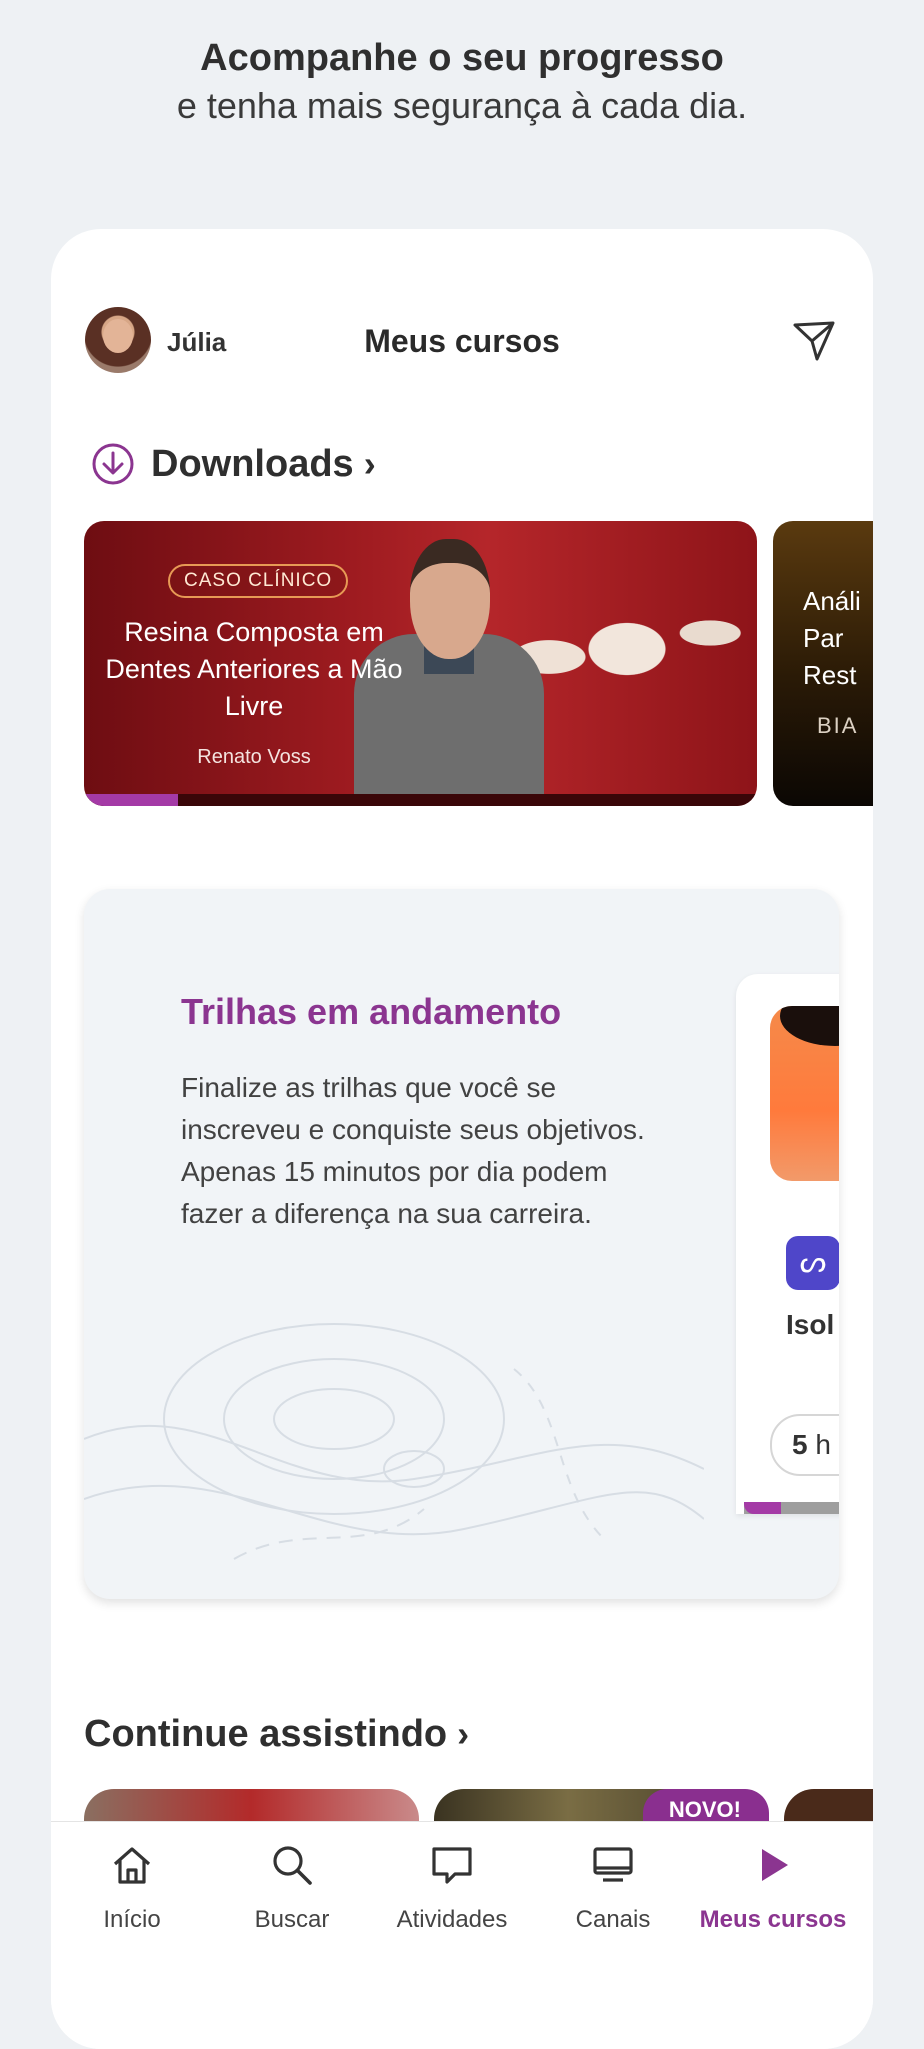  What do you see at coordinates (113, 464) in the screenshot?
I see `download-circle-icon` at bounding box center [113, 464].